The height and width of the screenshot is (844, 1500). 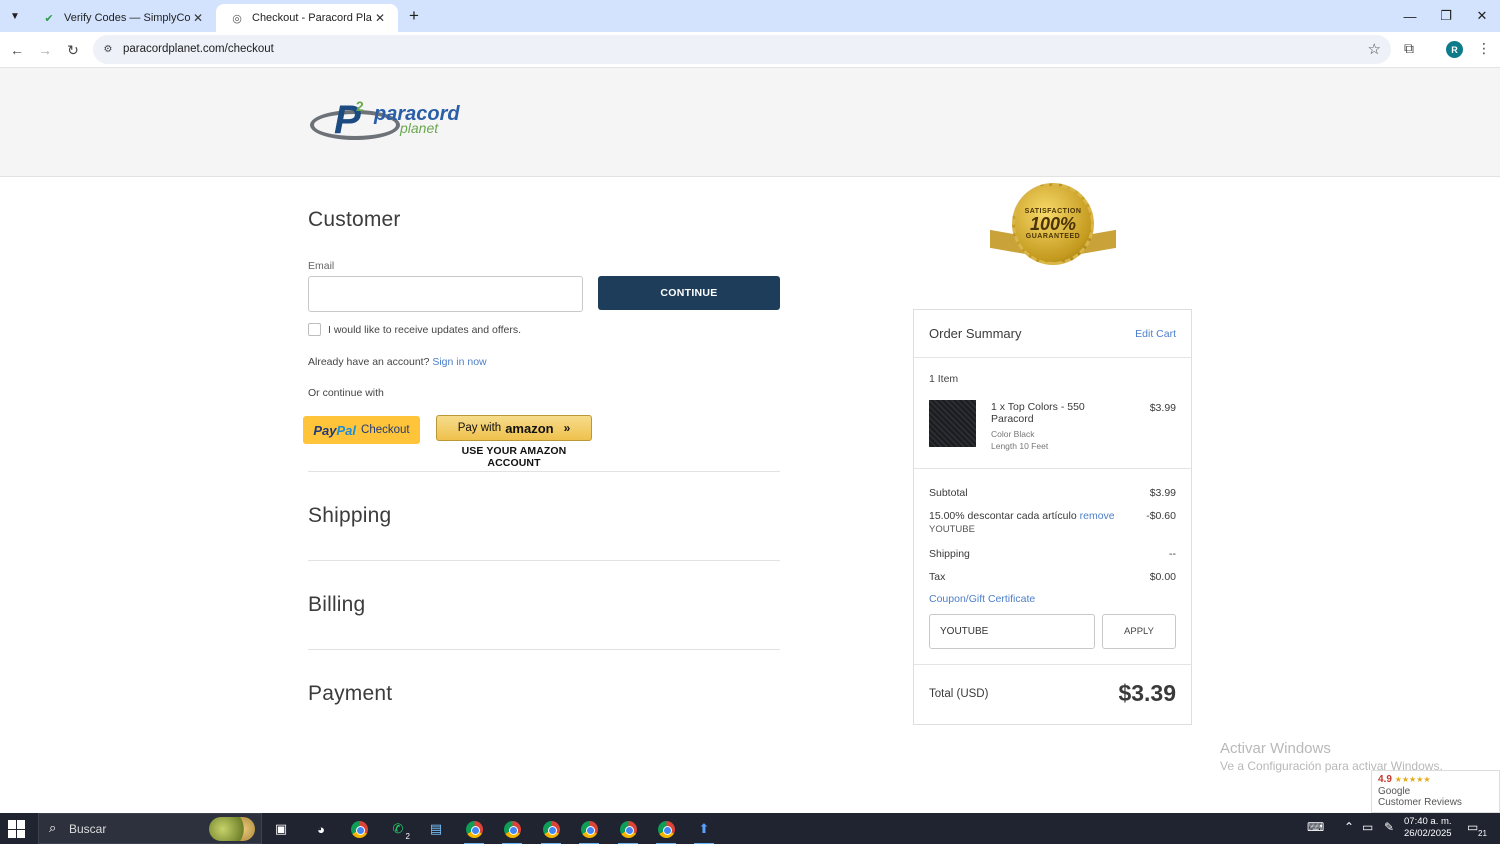 What do you see at coordinates (49, 18) in the screenshot?
I see `simplycodes-favicon-icon: ✔` at bounding box center [49, 18].